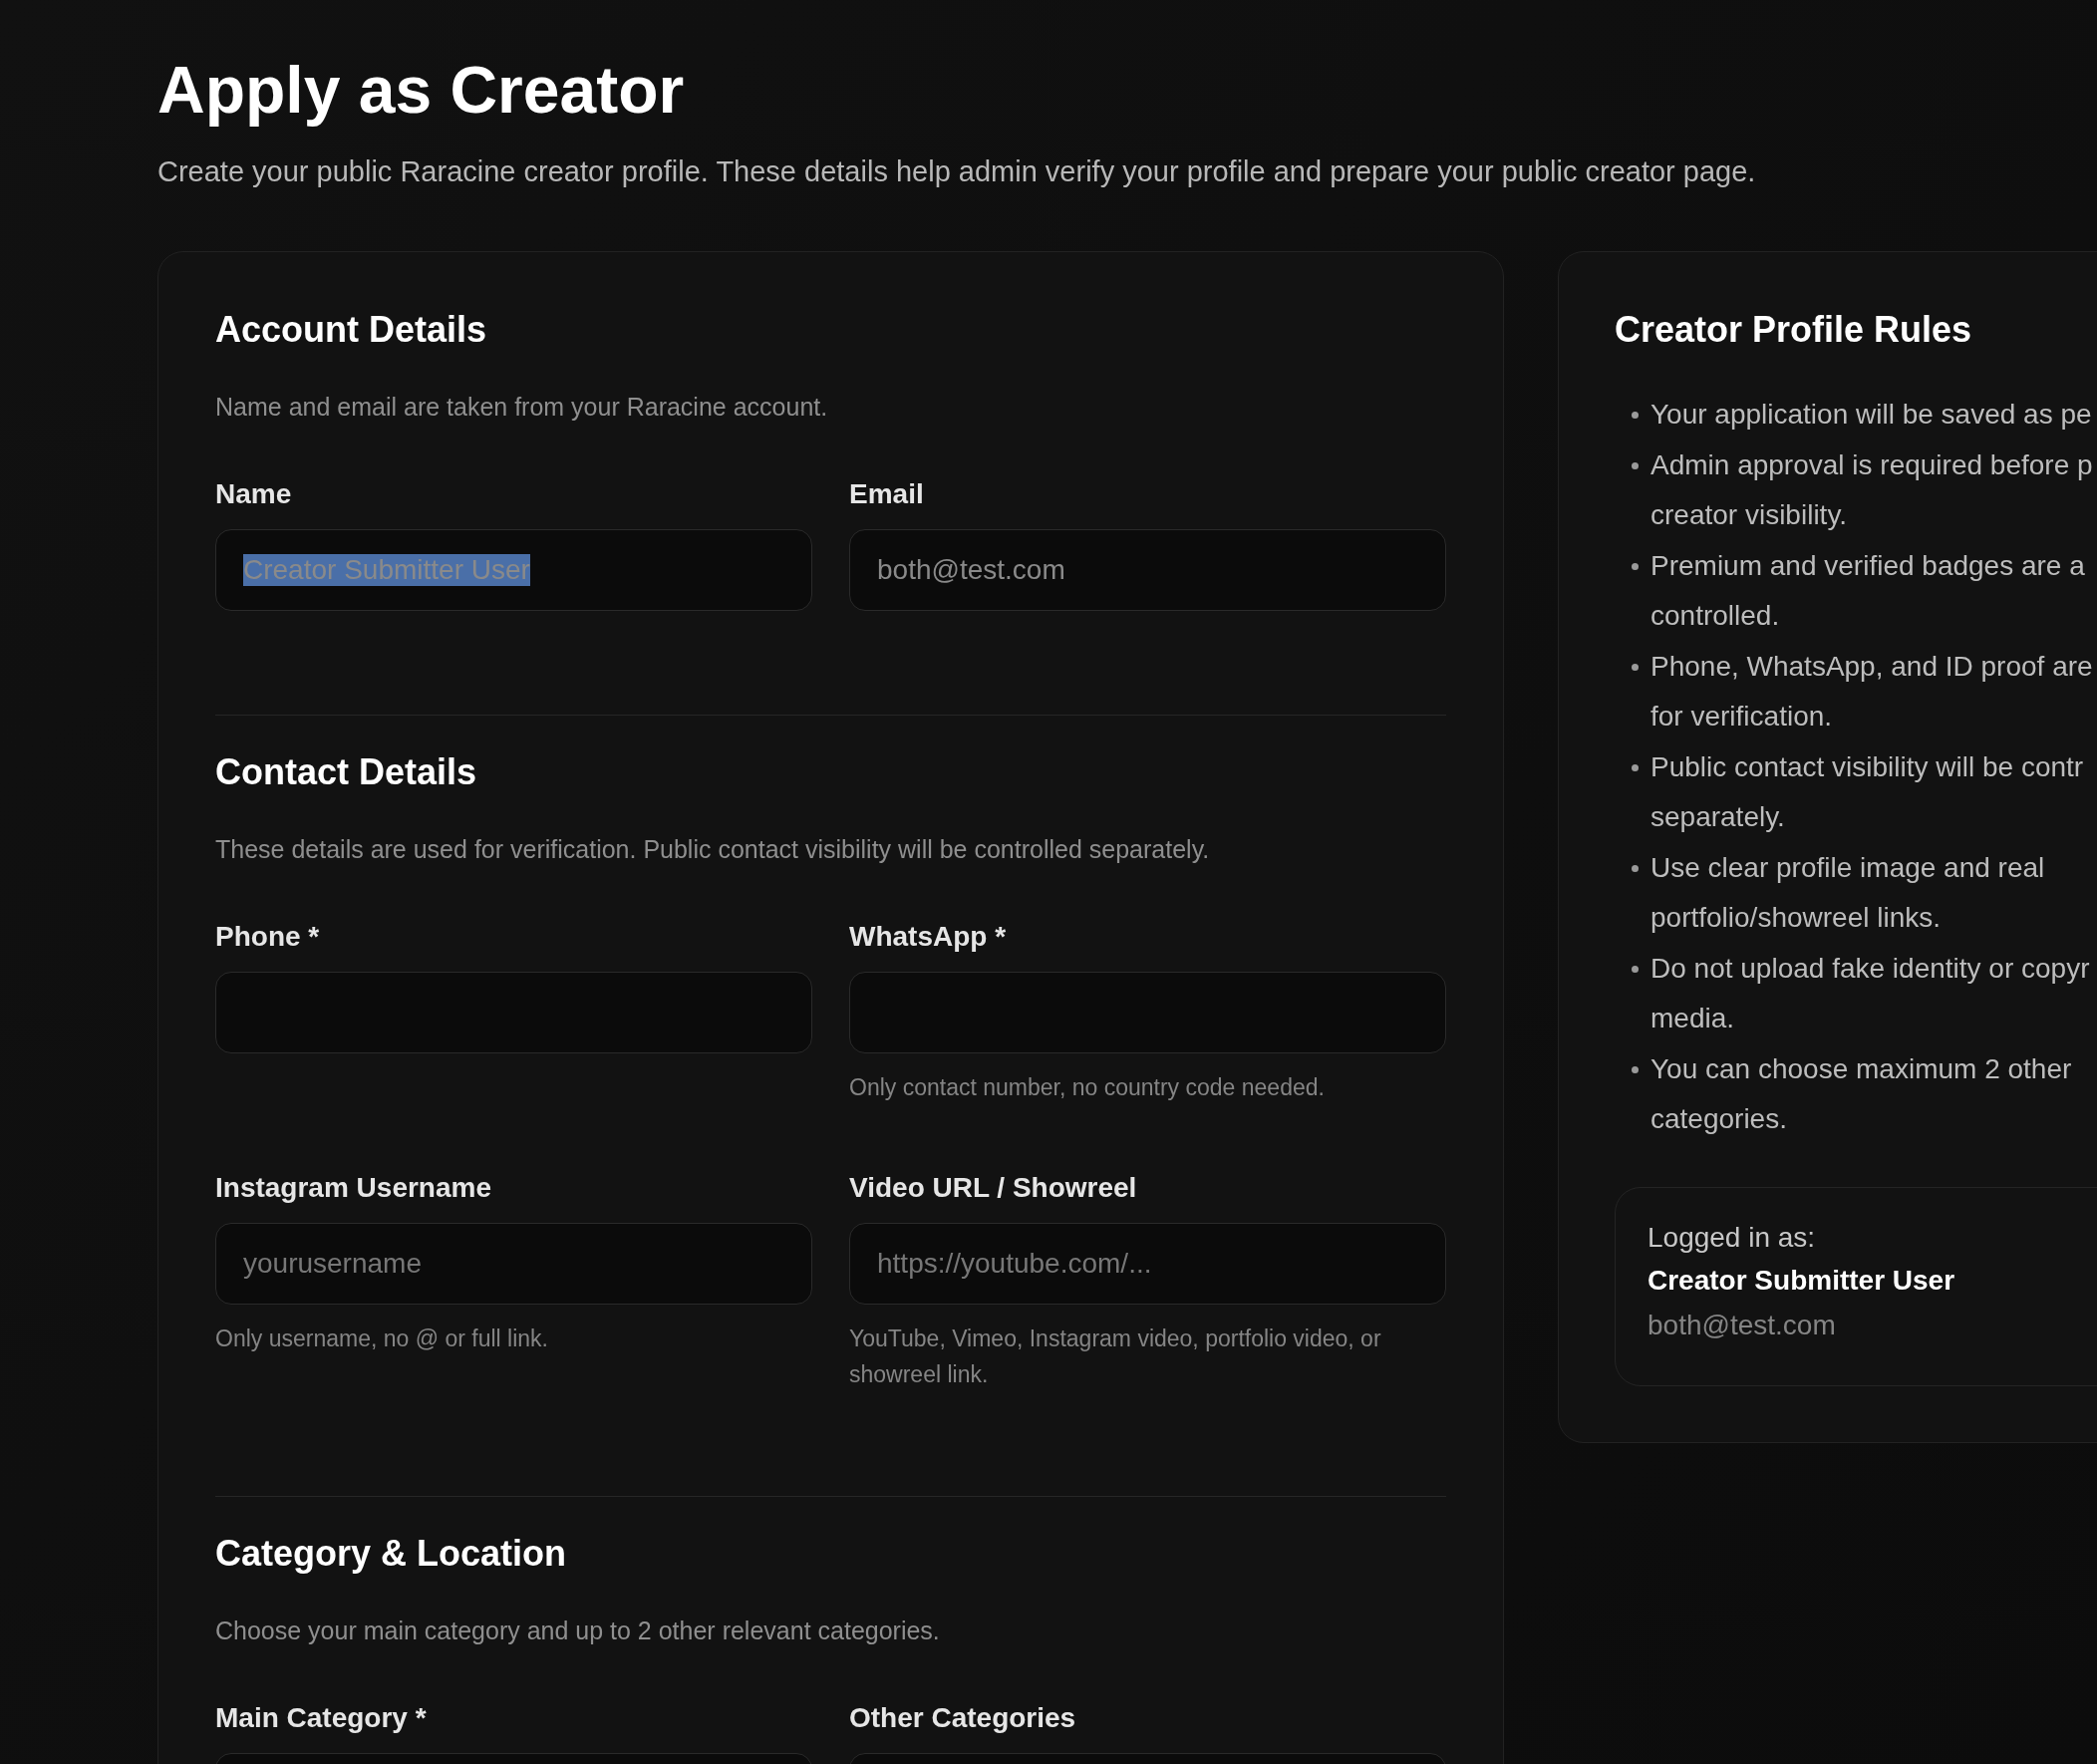 This screenshot has width=2097, height=1764. Describe the element at coordinates (346, 772) in the screenshot. I see `section-title: Contact Details` at that location.